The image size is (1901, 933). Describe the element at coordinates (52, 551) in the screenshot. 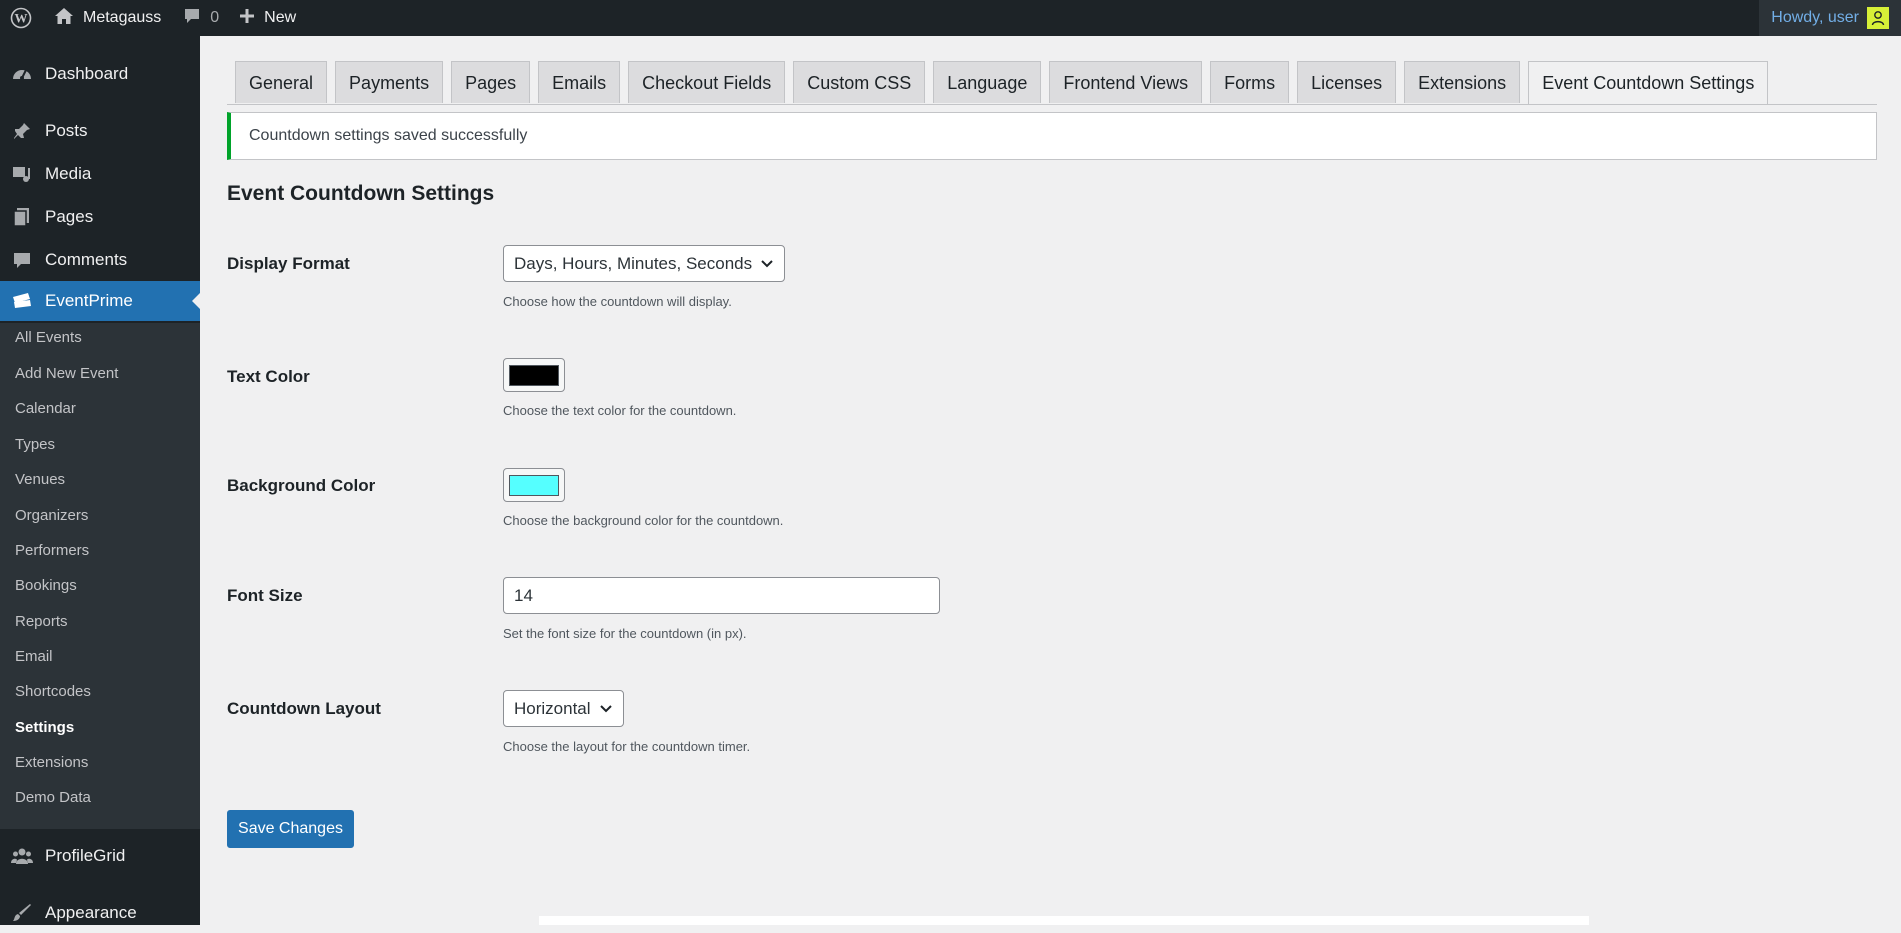

I see `submenu-item-performers: Performers` at that location.